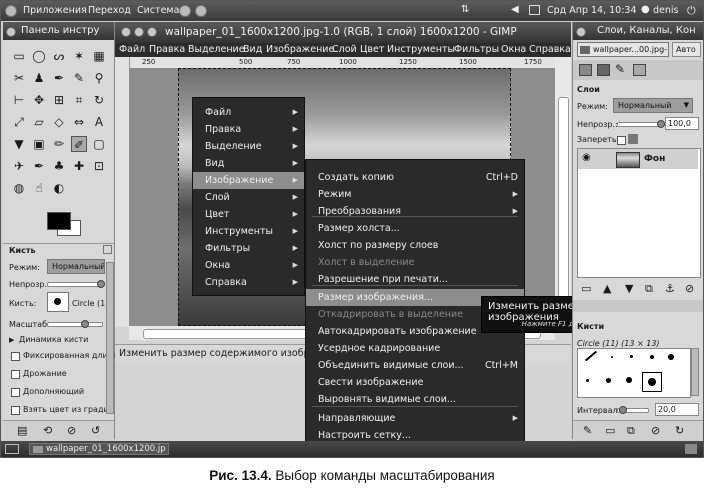  What do you see at coordinates (109, 10) in the screenshot?
I see `menu-places: Переход` at bounding box center [109, 10].